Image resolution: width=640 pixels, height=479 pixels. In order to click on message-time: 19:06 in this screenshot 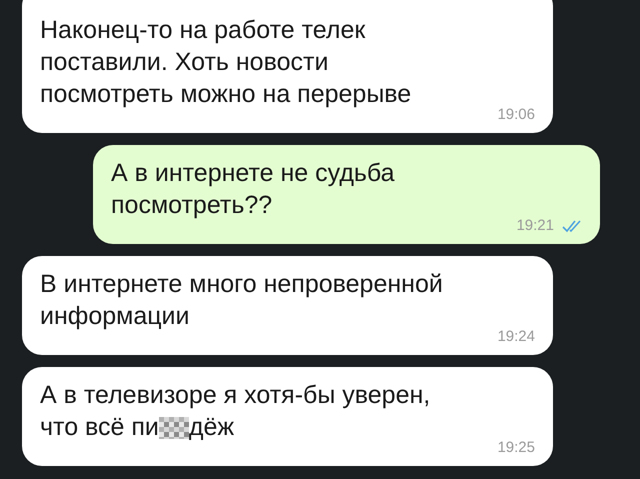, I will do `click(516, 114)`.